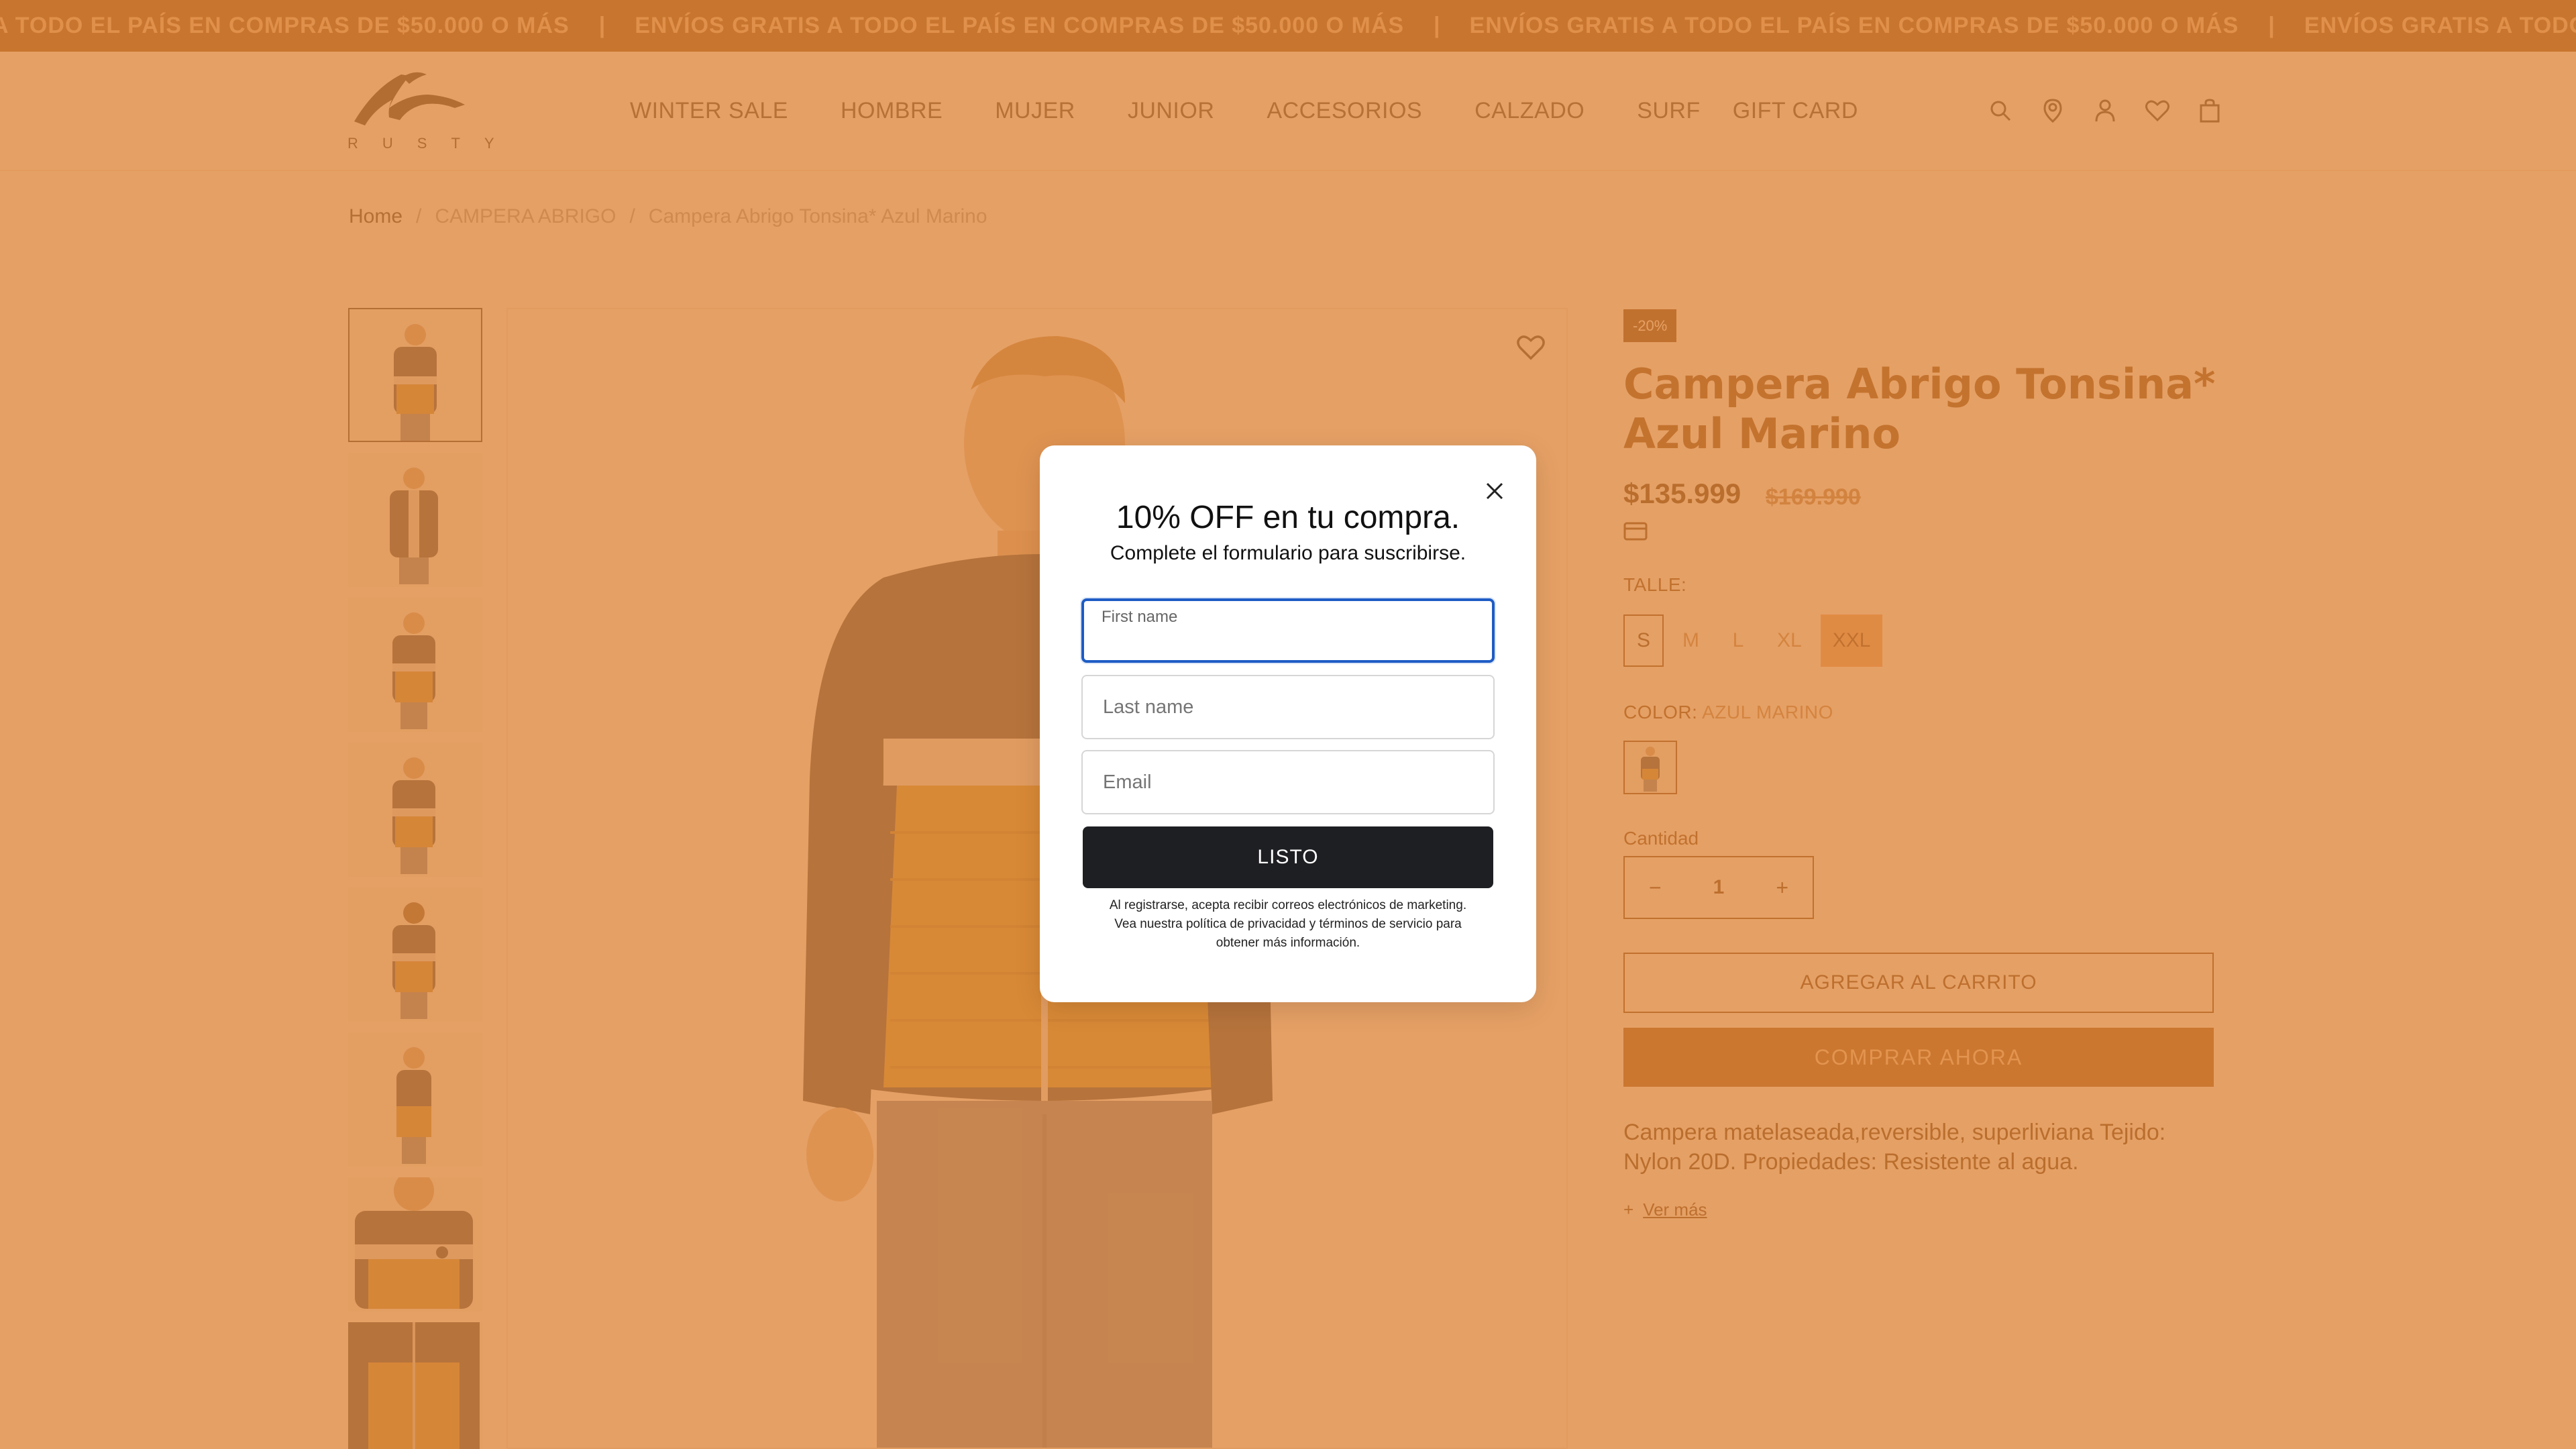 The image size is (2576, 1449). I want to click on header-actions, so click(2105, 110).